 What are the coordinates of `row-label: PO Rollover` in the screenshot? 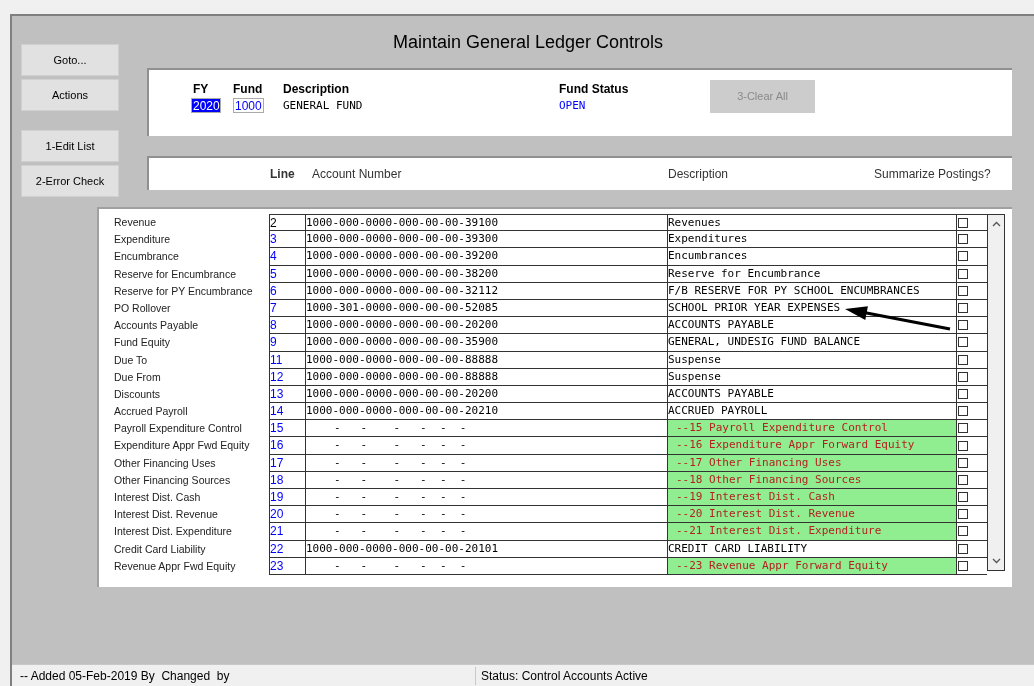 It's located at (143, 308).